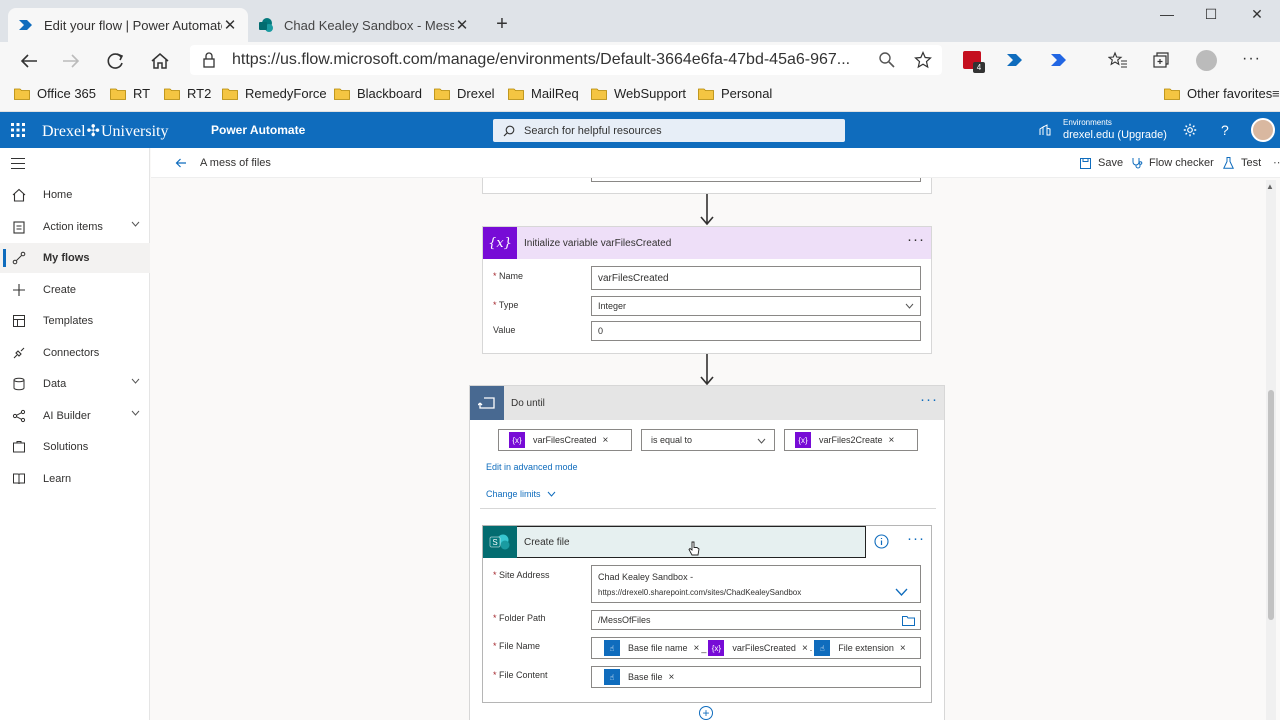 Image resolution: width=1280 pixels, height=720 pixels. I want to click on canvas-scrollbar, so click(1271, 450).